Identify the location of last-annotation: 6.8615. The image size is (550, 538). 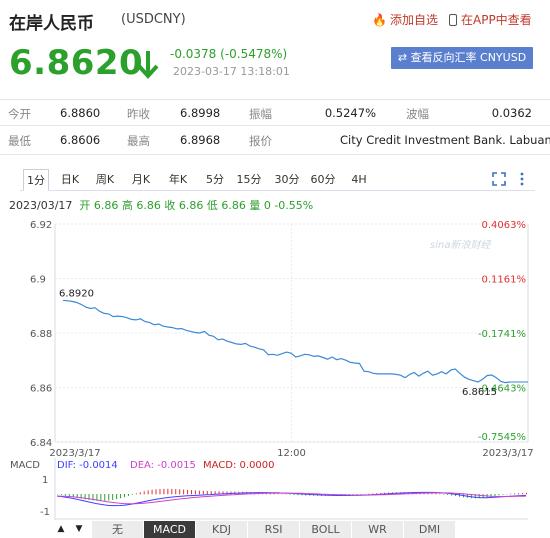
(479, 392).